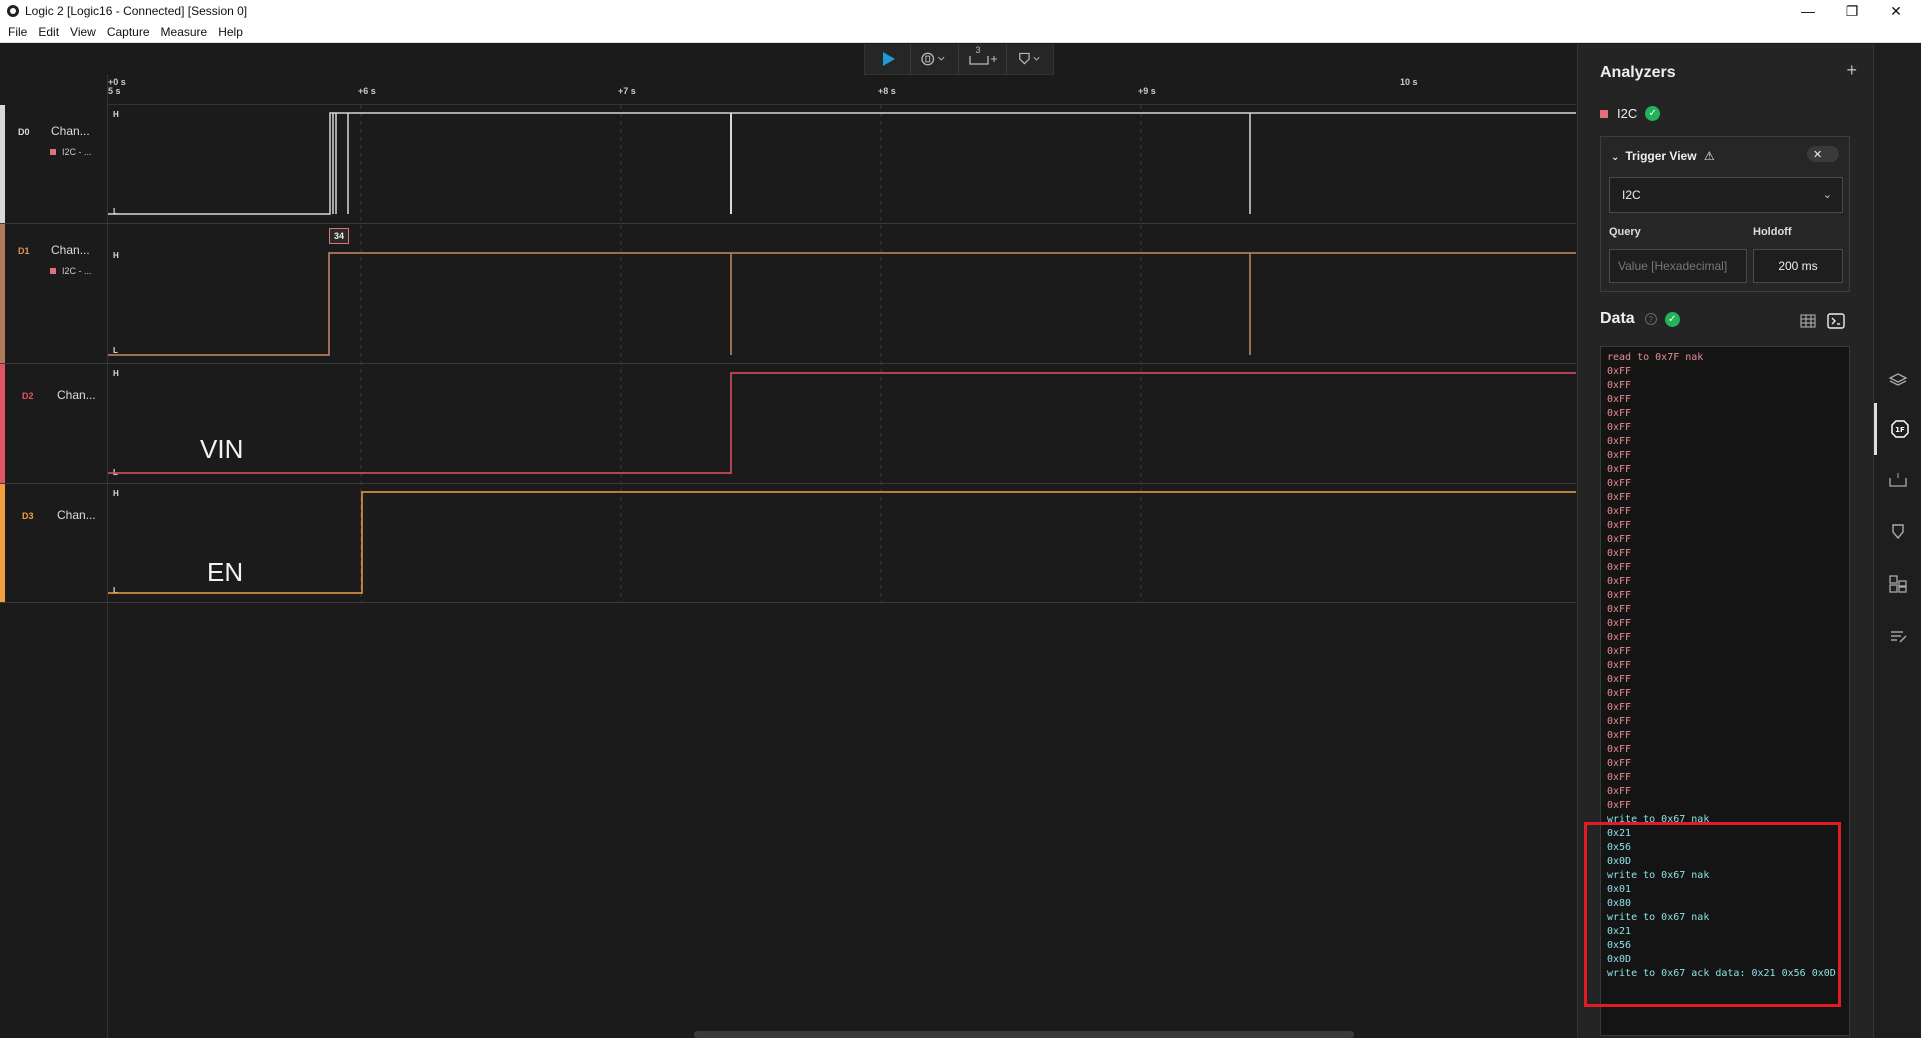  Describe the element at coordinates (1798, 266) in the screenshot. I see `holdoff-input: 200 ms` at that location.